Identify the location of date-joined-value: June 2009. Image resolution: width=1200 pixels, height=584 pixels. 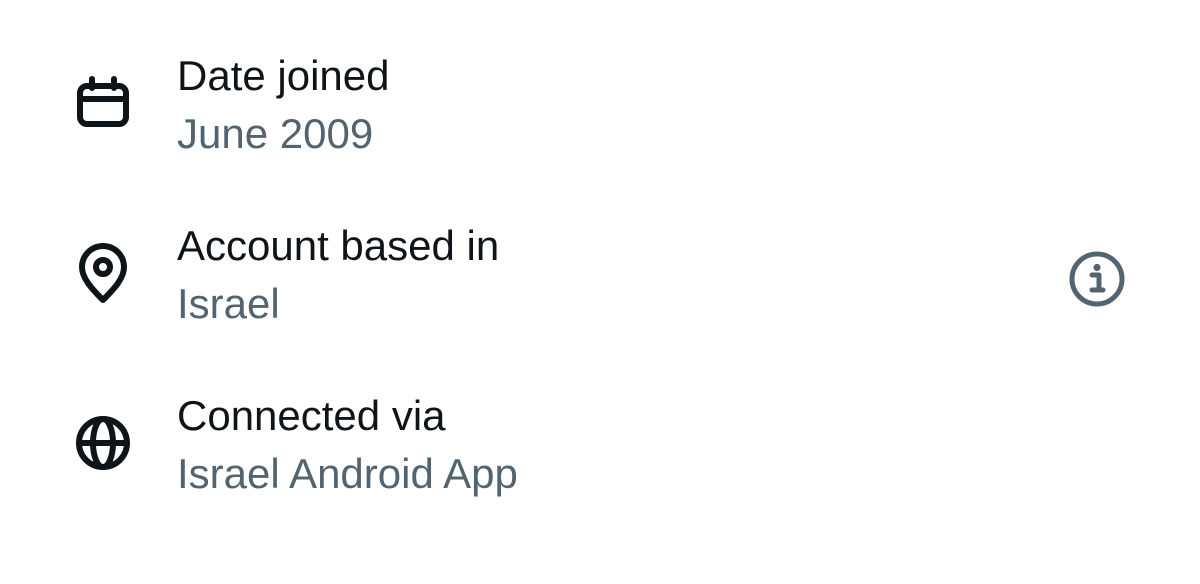
(275, 133).